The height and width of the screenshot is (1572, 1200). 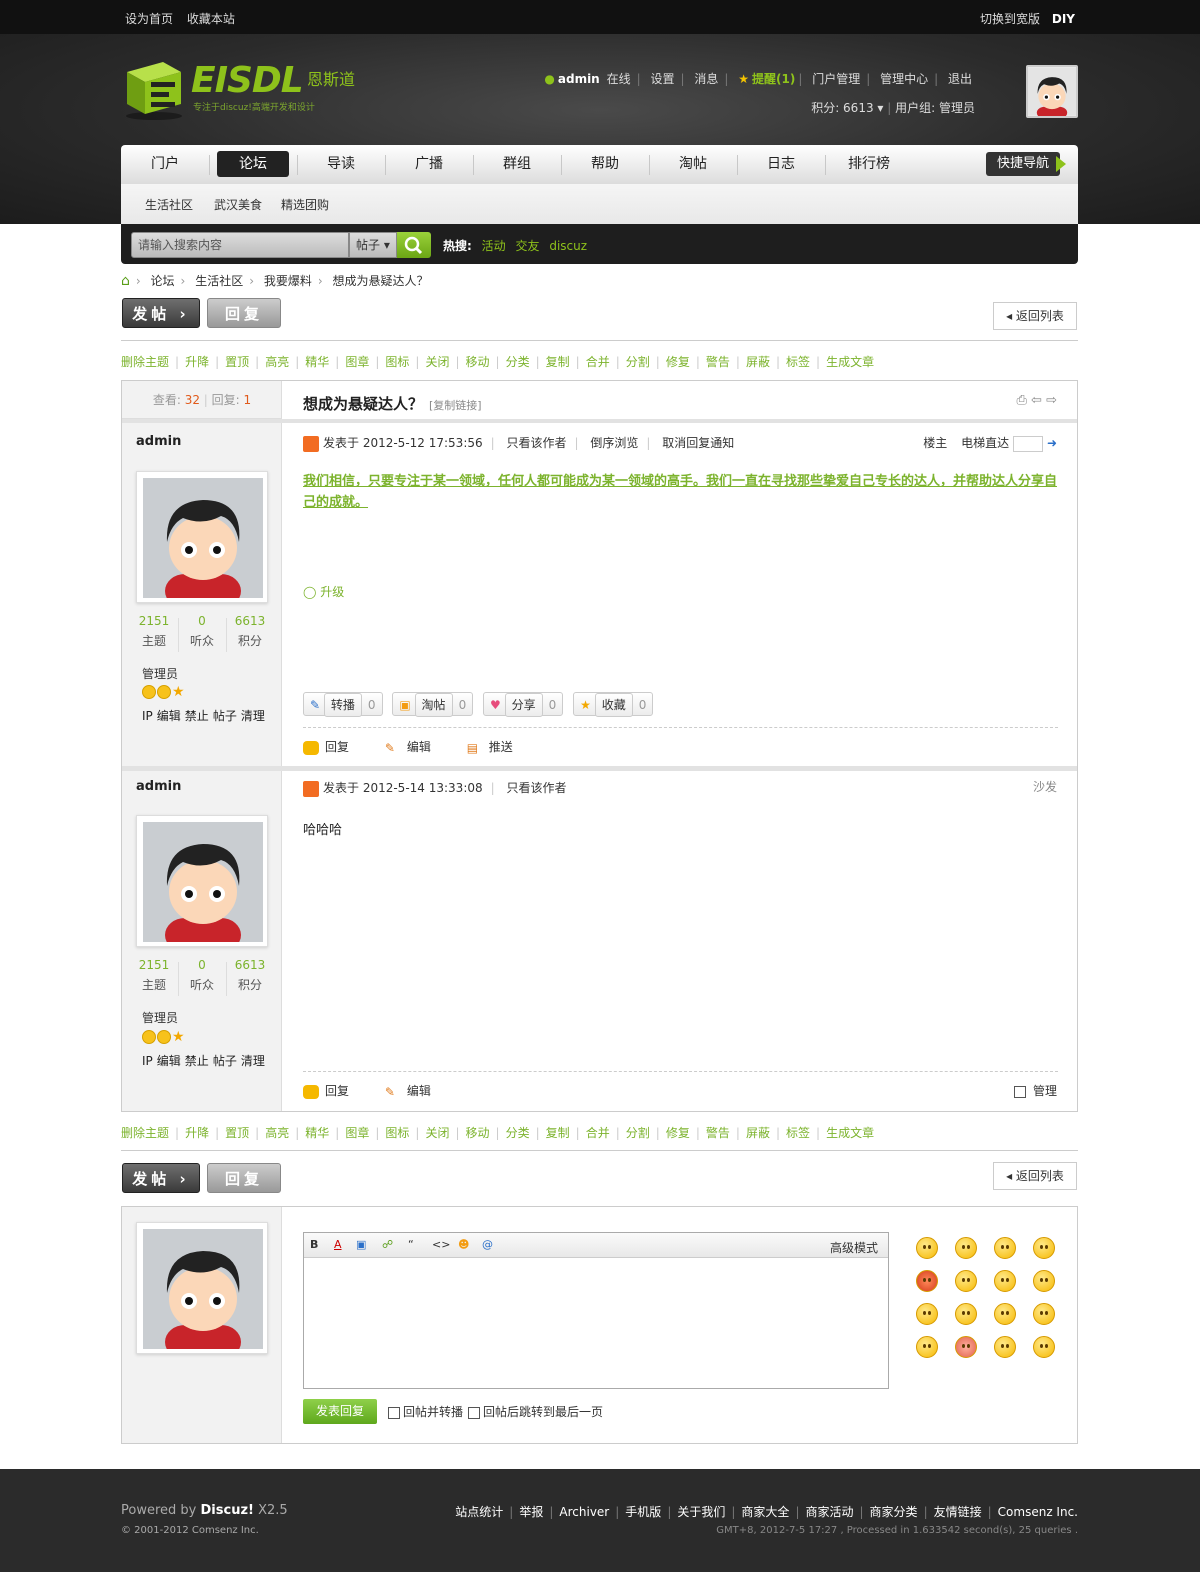 I want to click on nav-item-portal: 门户, so click(x=165, y=164).